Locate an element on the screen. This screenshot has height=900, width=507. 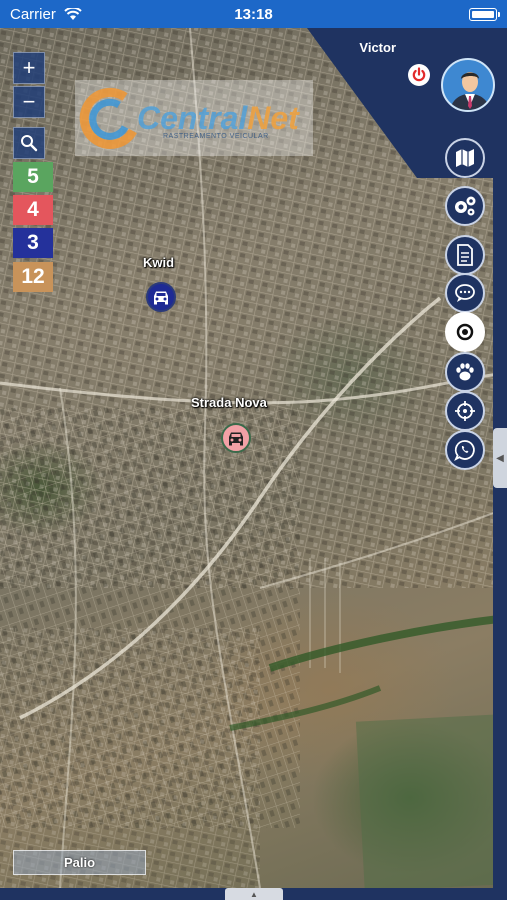
settings-icon is located at coordinates (465, 206).